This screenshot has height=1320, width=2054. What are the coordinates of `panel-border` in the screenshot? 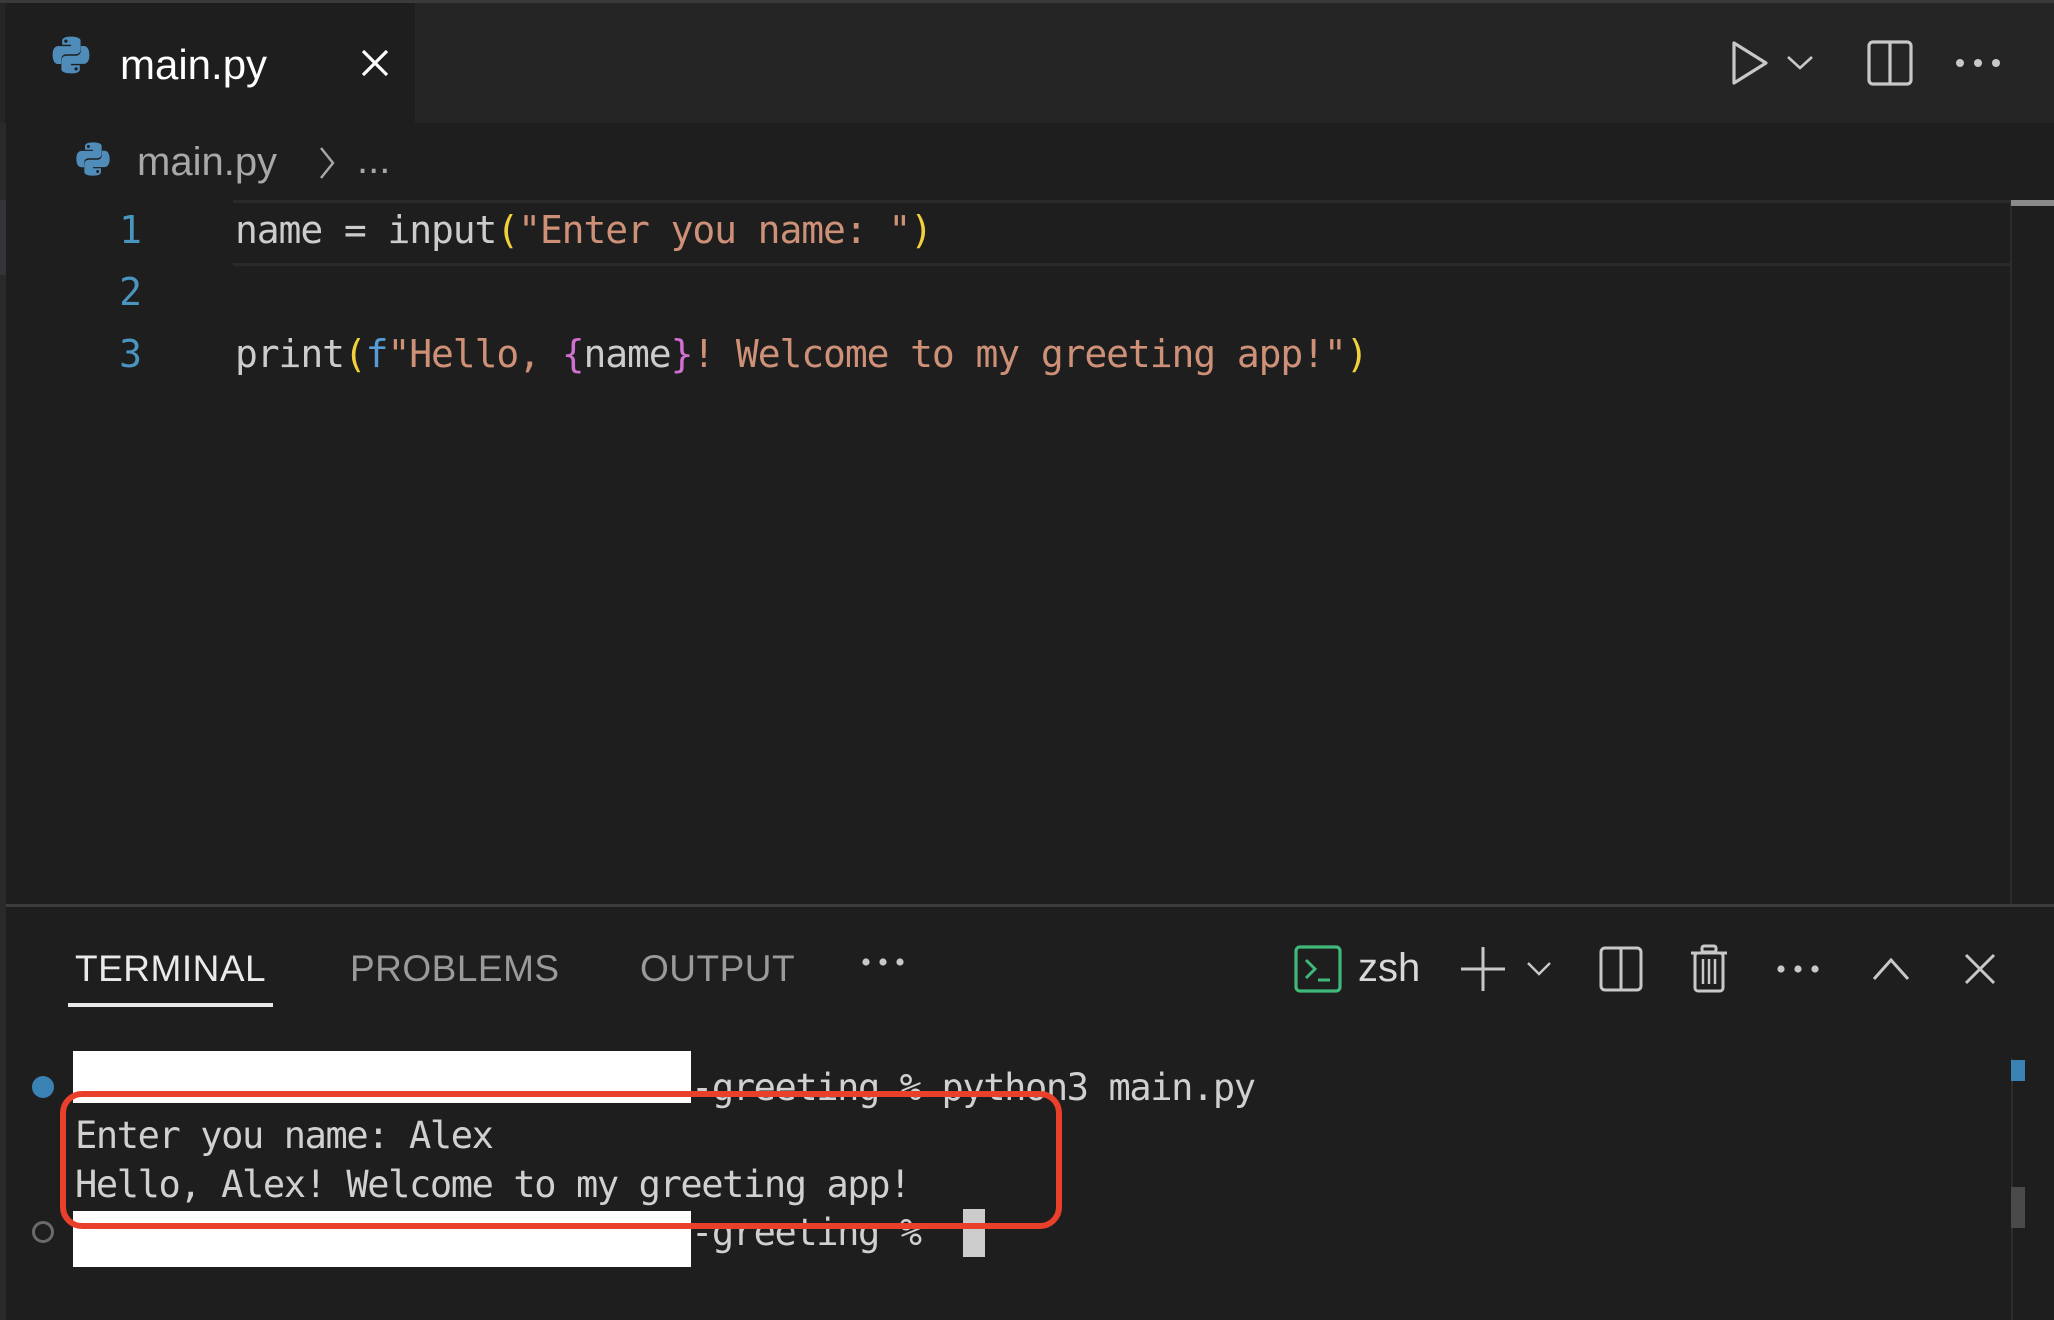 It's located at (1030, 905).